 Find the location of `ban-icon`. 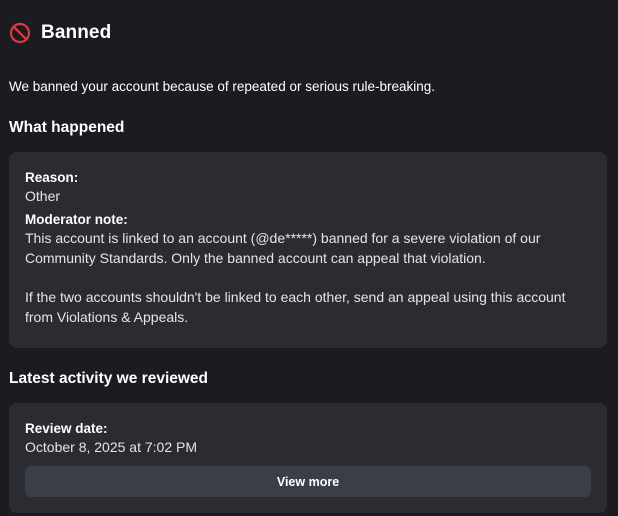

ban-icon is located at coordinates (20, 33).